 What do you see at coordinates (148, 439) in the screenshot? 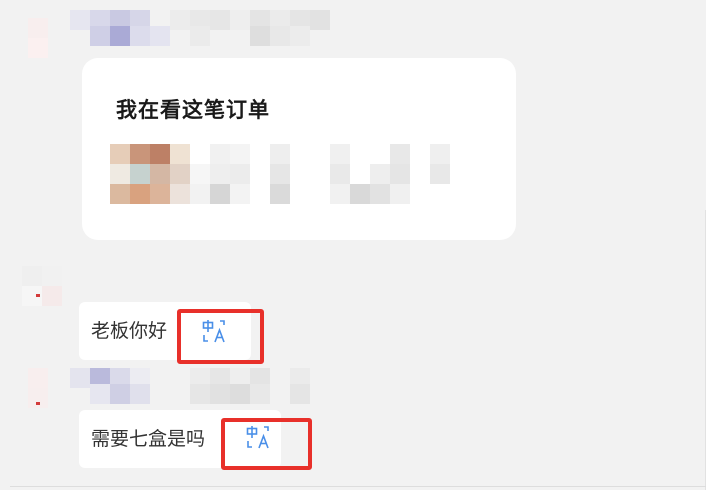
I see `chat-message-text: 需要七盒是吗` at bounding box center [148, 439].